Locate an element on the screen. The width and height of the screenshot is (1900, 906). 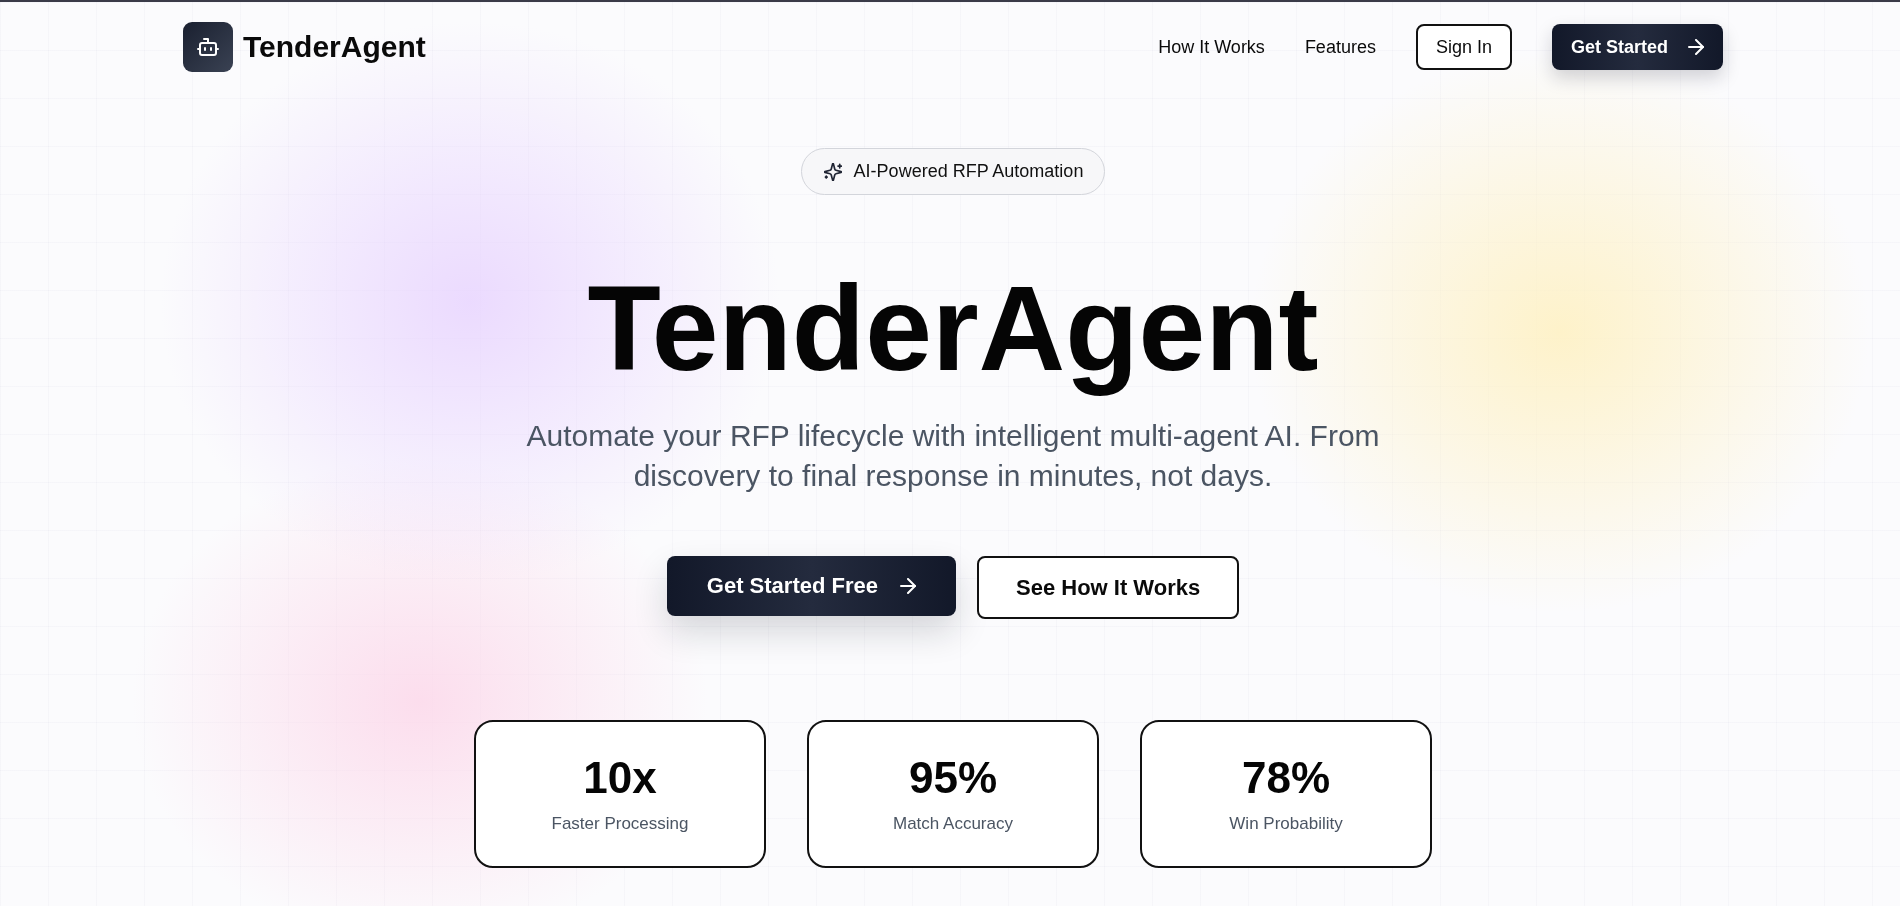
nav-link: How It Works is located at coordinates (1211, 47).